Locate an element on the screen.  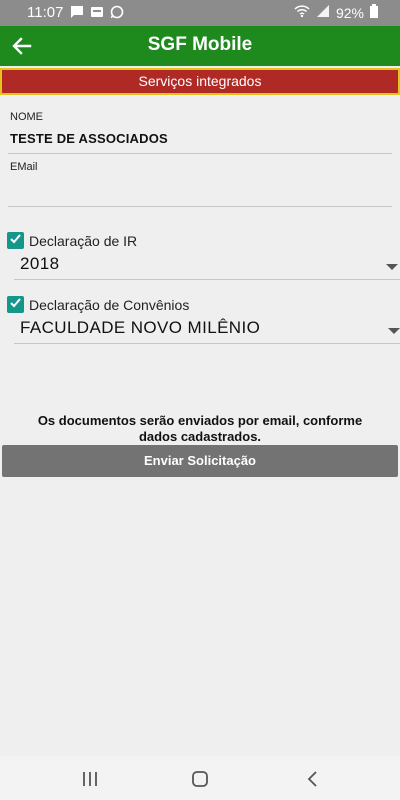
email-divider is located at coordinates (200, 206).